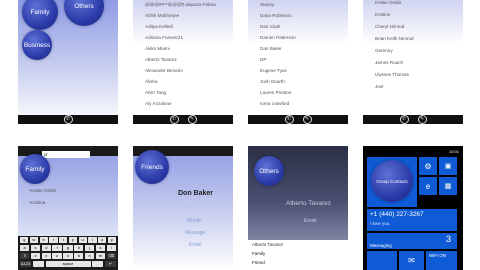 The width and height of the screenshot is (480, 270). Describe the element at coordinates (258, 262) in the screenshot. I see `picker-option-friend: Friend` at that location.